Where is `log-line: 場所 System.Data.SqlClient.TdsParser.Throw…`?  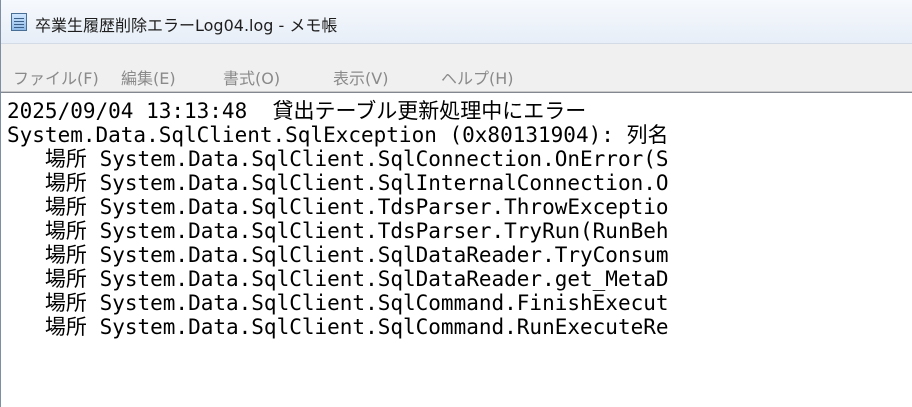 log-line: 場所 System.Data.SqlClient.TdsParser.Throw… is located at coordinates (338, 207).